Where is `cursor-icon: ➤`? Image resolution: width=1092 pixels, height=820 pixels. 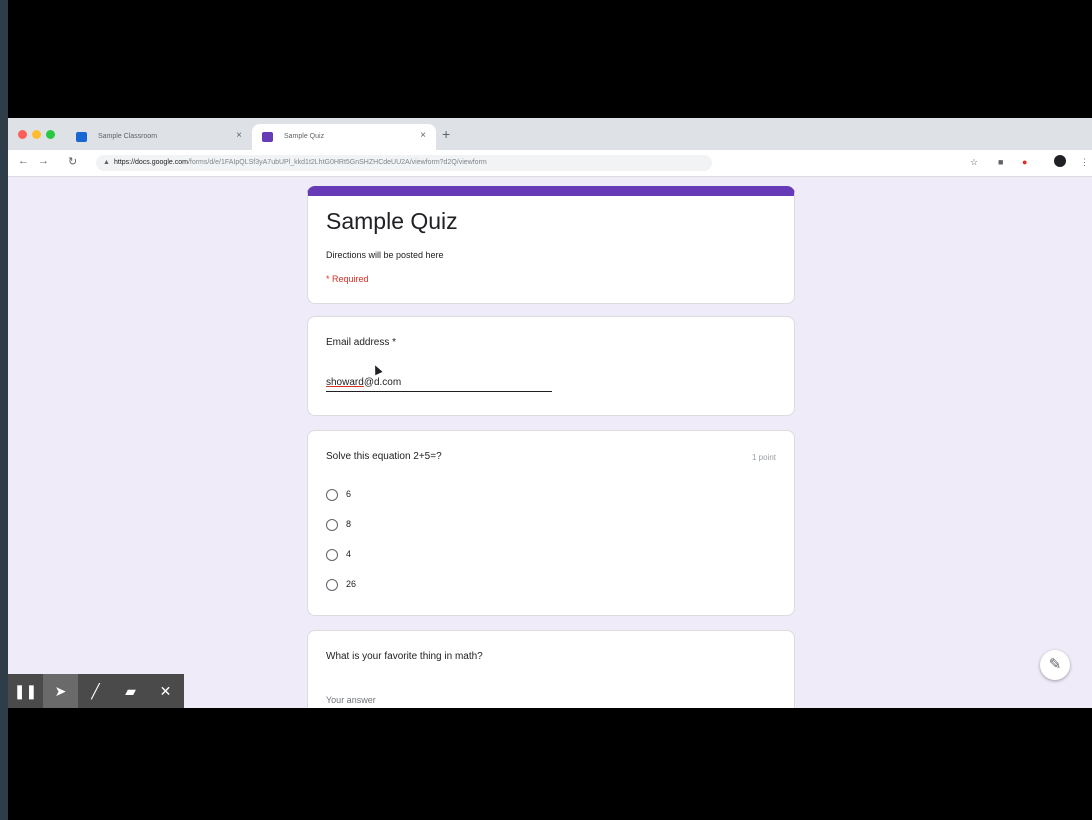 cursor-icon: ➤ is located at coordinates (60, 691).